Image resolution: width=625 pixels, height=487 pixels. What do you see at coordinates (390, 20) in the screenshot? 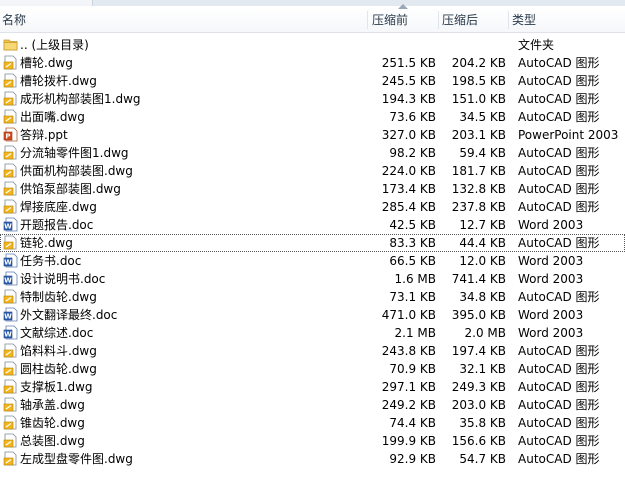
I see `column-compressed-label: 压缩前` at bounding box center [390, 20].